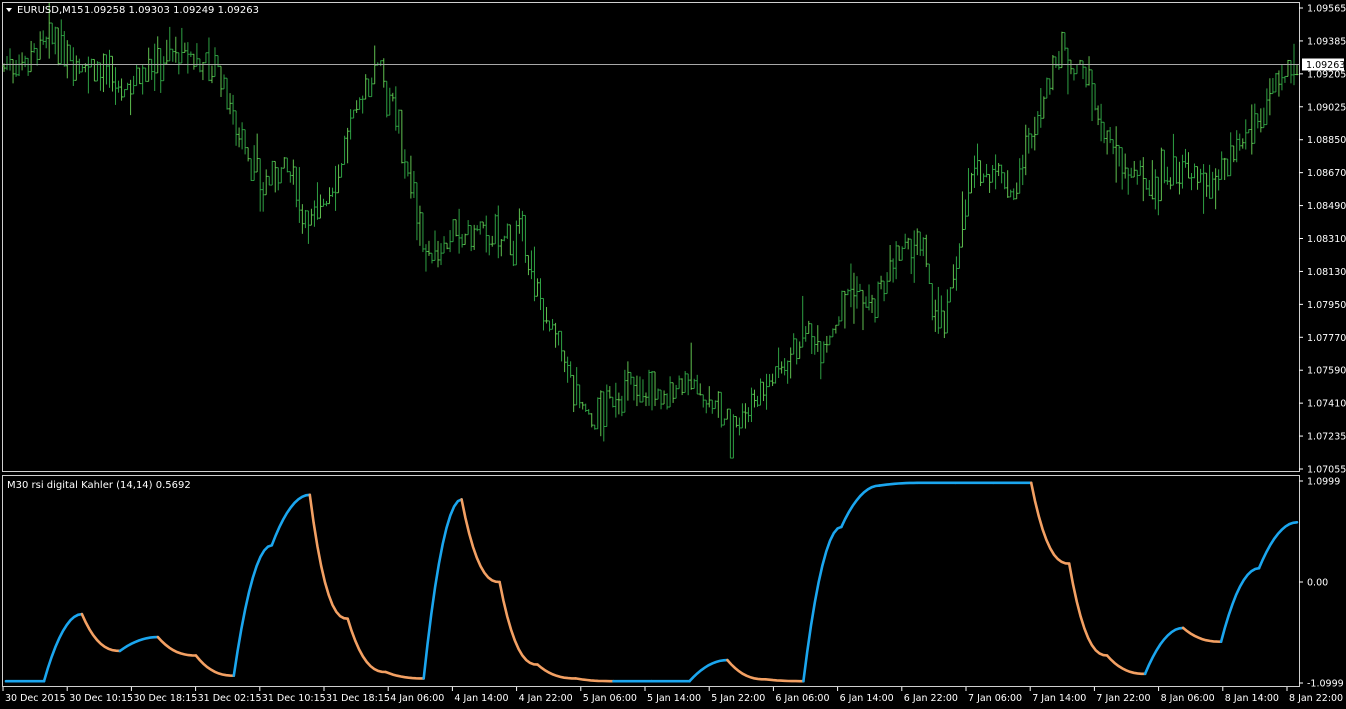 Image resolution: width=1346 pixels, height=709 pixels. What do you see at coordinates (99, 485) in the screenshot?
I see `indicator-label: M30 rsi digital Kahler (14,14) 0.5692` at bounding box center [99, 485].